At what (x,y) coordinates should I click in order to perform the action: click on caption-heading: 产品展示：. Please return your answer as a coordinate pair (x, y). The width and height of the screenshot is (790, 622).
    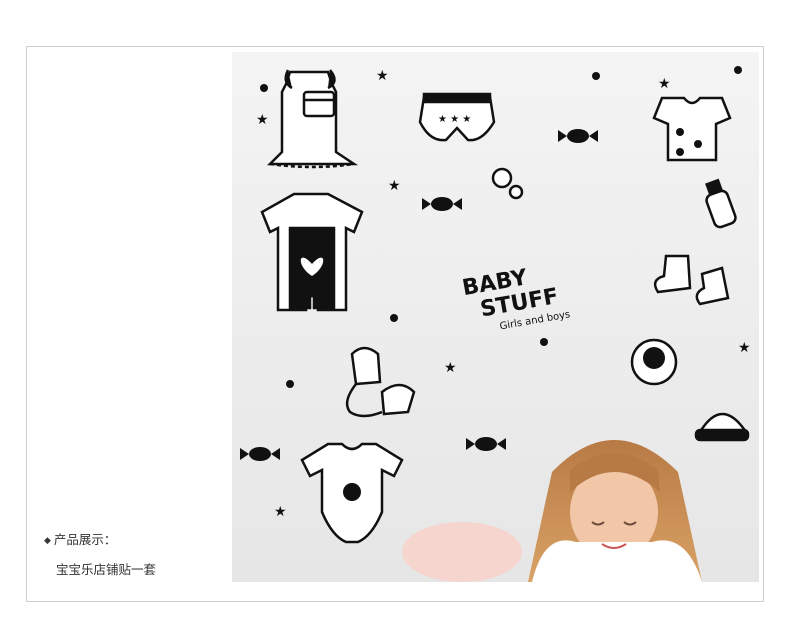
    Looking at the image, I should click on (85, 539).